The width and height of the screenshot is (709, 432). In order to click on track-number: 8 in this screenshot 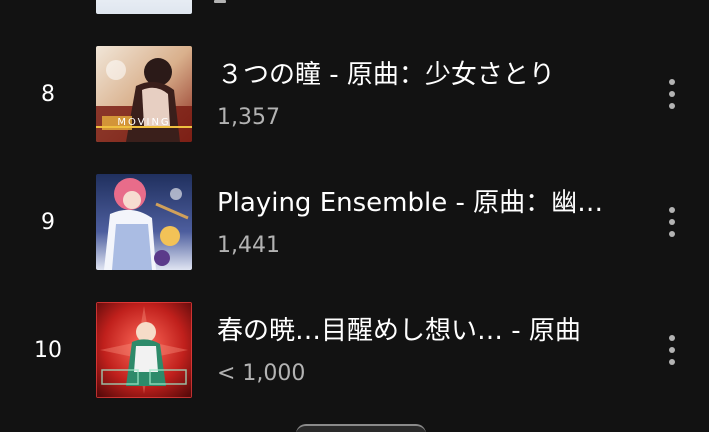, I will do `click(48, 94)`.